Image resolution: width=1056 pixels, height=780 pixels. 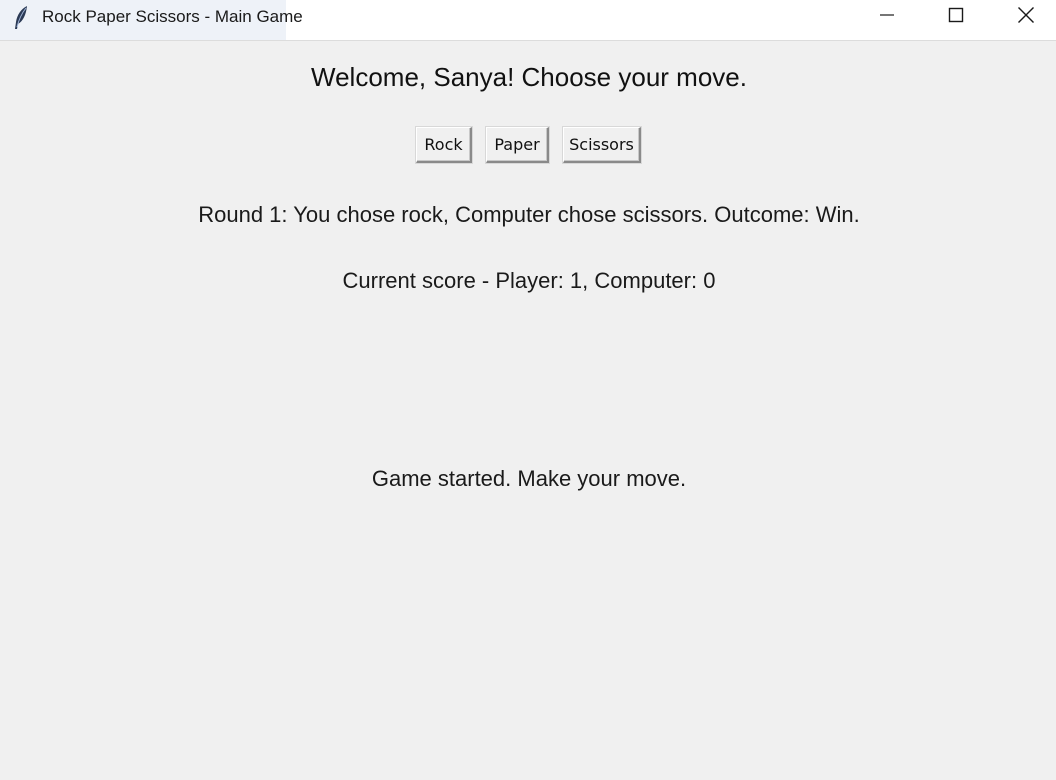 What do you see at coordinates (21, 18) in the screenshot?
I see `feather-icon` at bounding box center [21, 18].